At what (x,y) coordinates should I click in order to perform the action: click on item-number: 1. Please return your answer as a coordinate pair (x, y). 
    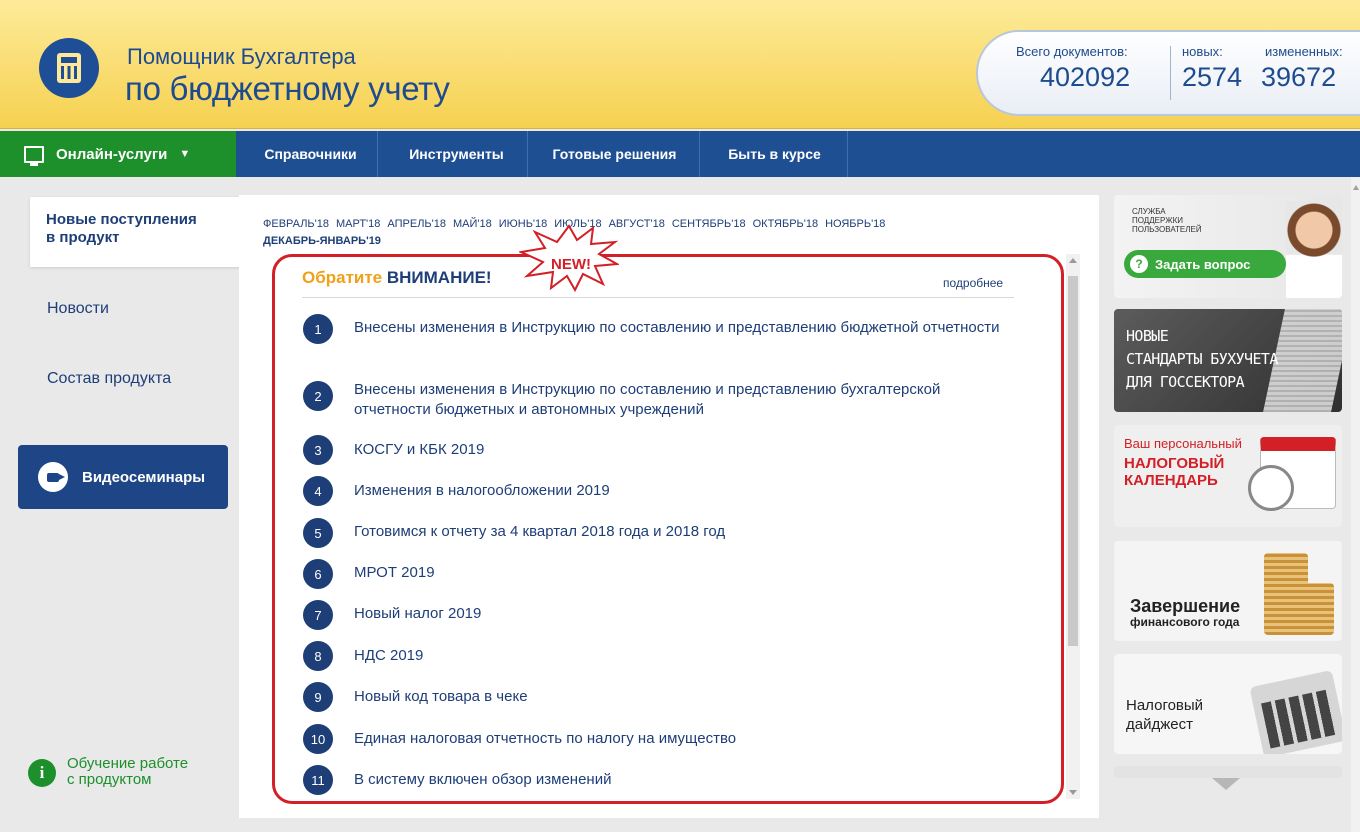
    Looking at the image, I should click on (318, 329).